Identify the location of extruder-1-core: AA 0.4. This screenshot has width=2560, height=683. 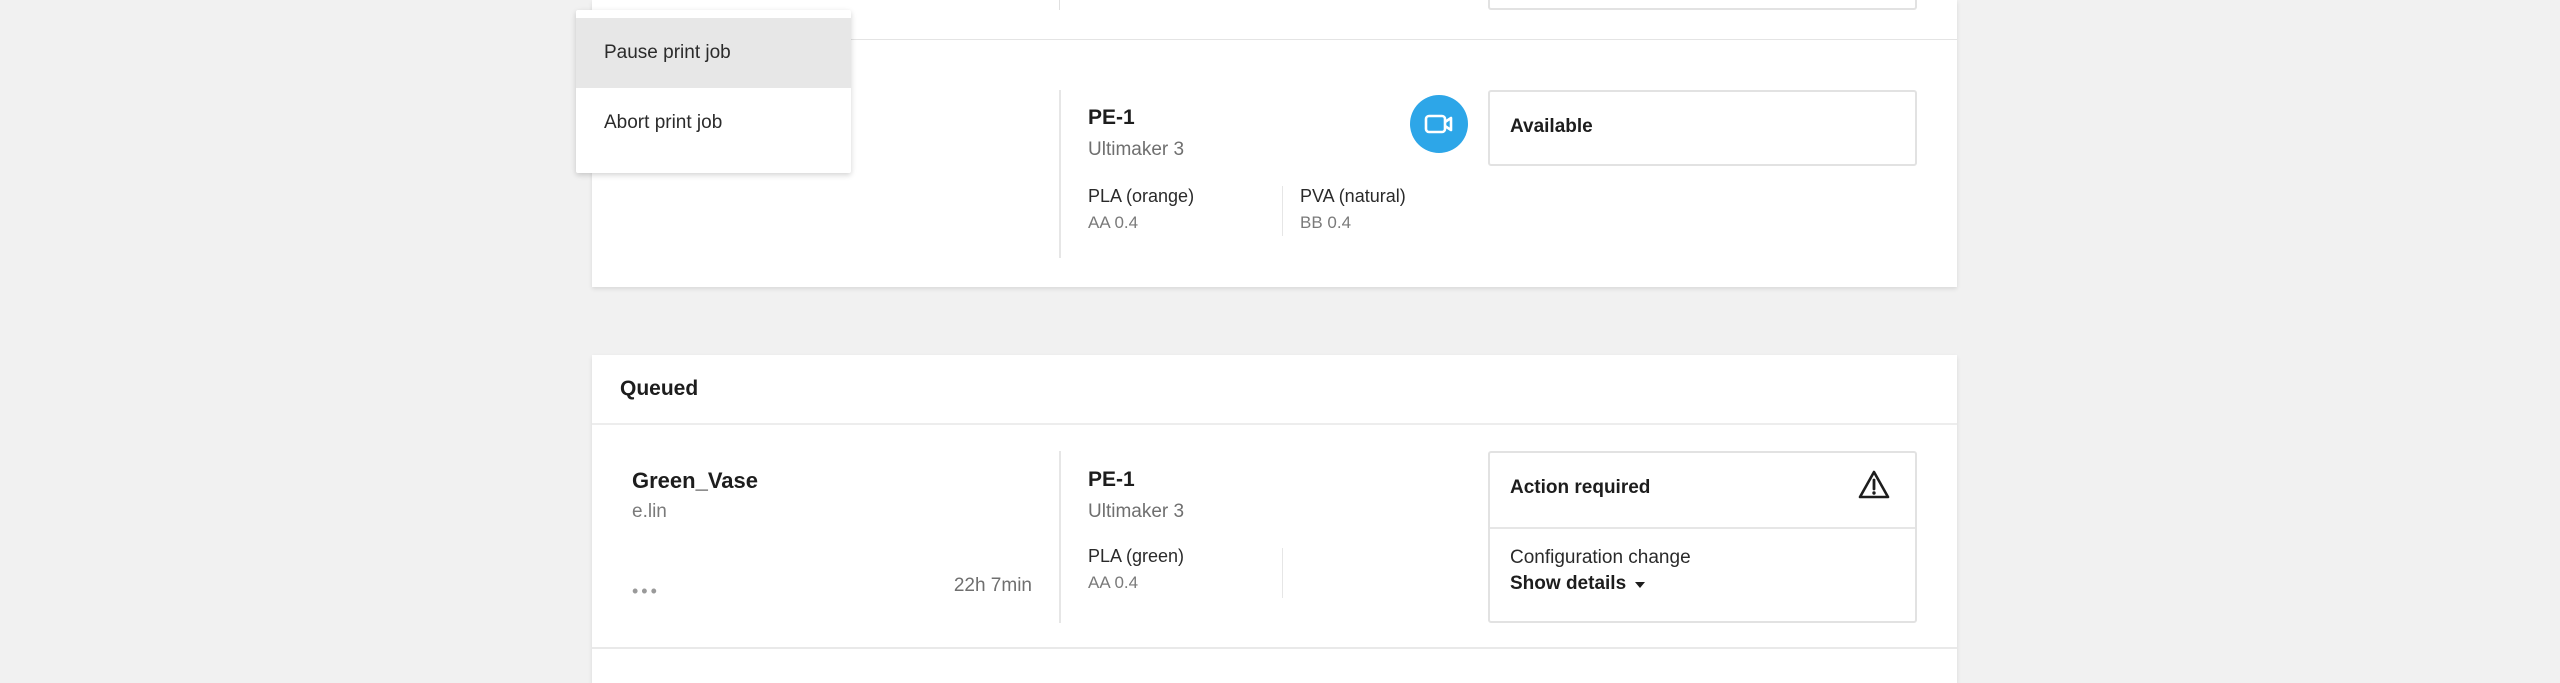
(1113, 222).